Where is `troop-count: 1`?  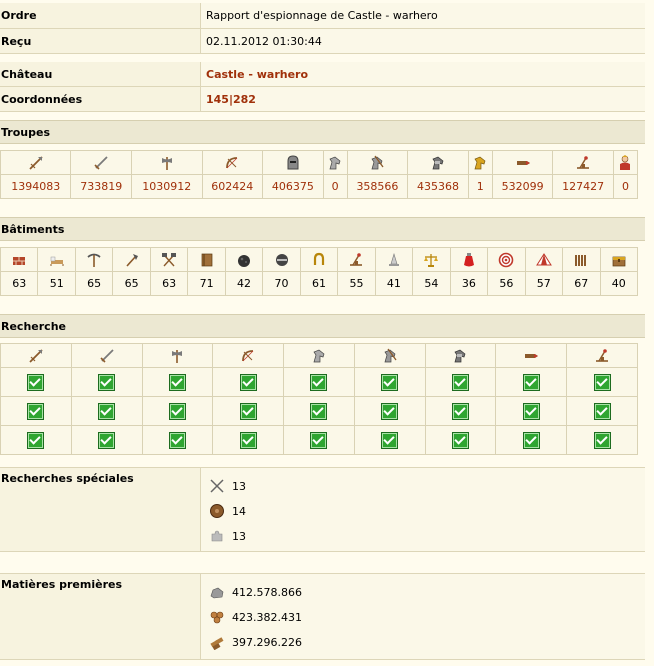 troop-count: 1 is located at coordinates (480, 186).